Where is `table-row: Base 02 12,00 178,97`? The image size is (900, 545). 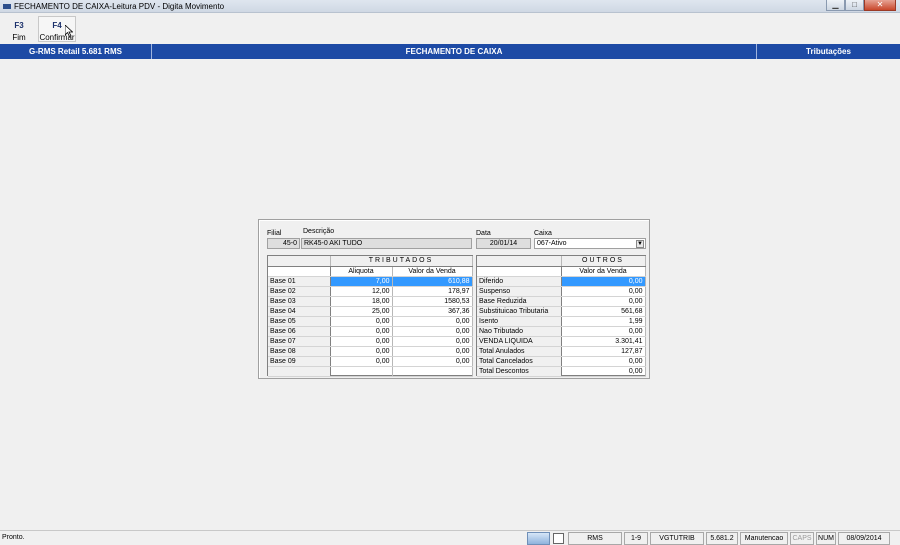 table-row: Base 02 12,00 178,97 is located at coordinates (370, 291).